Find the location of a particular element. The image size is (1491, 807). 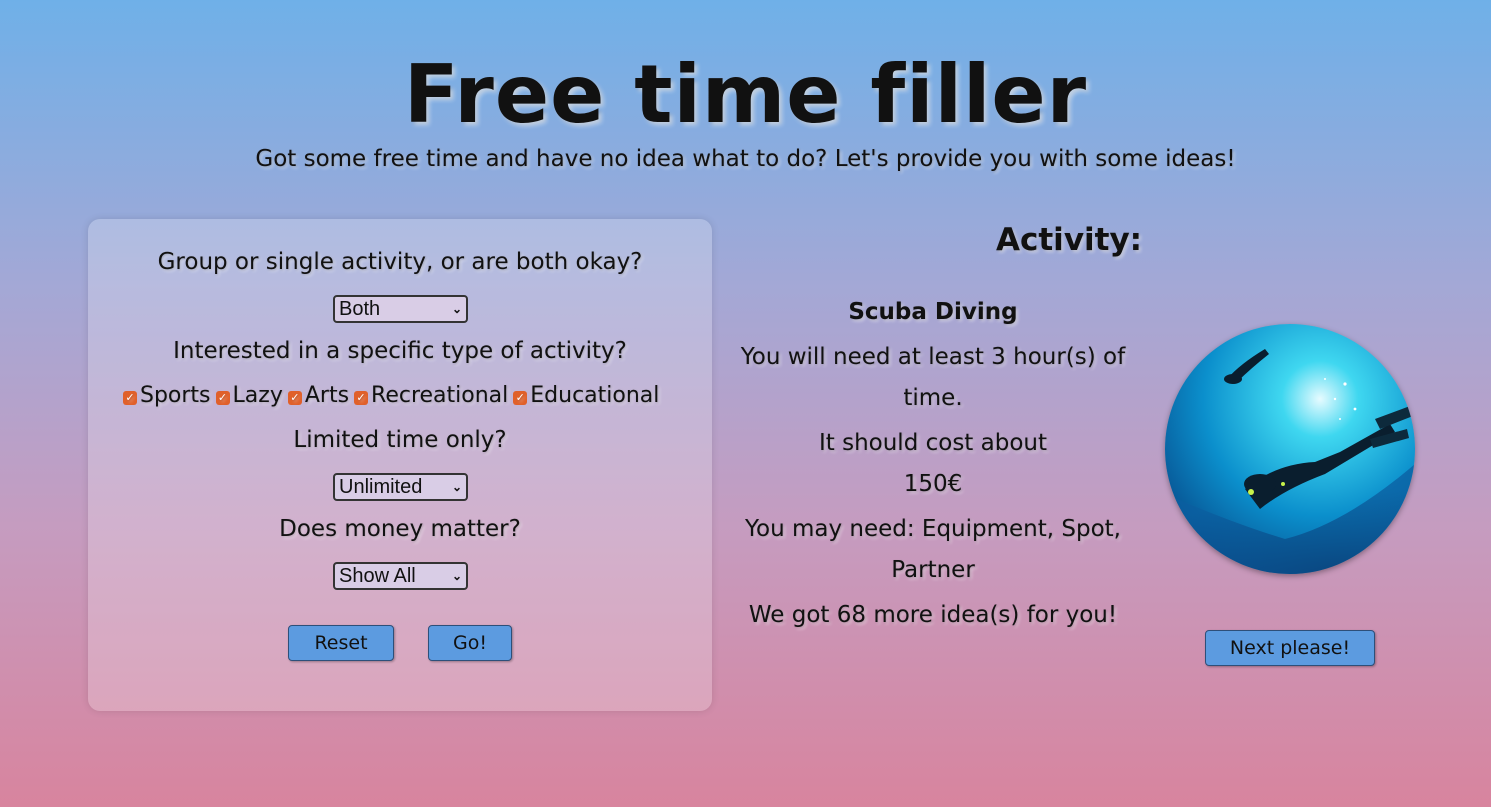

checkbox-educational: ✓ is located at coordinates (520, 397).